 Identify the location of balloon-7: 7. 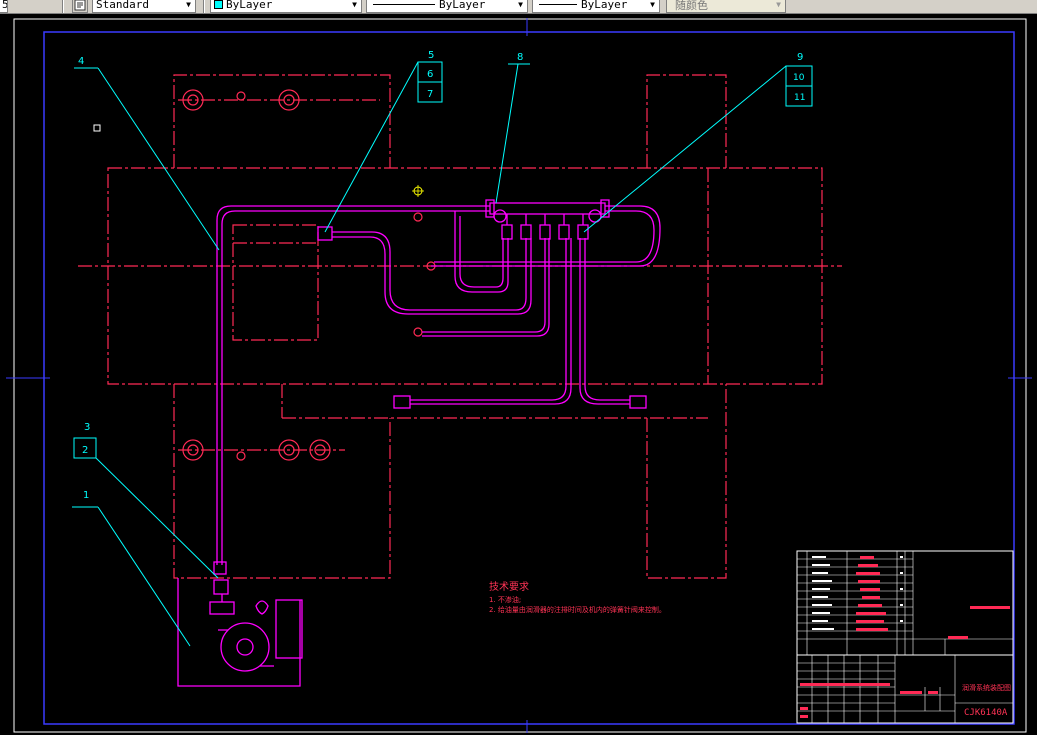
(430, 94).